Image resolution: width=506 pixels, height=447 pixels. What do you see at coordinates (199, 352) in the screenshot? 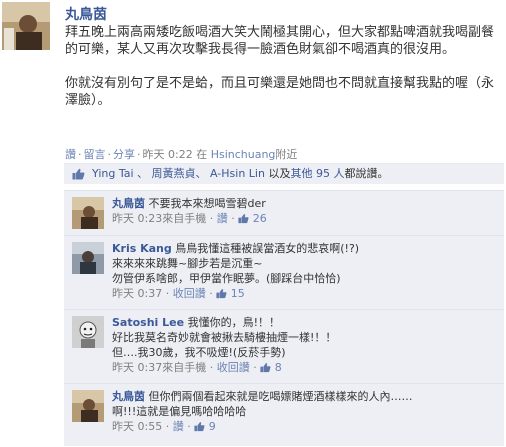
I see `comment-line: 但….我30歲，我不吸煙!(反菸手勢)` at bounding box center [199, 352].